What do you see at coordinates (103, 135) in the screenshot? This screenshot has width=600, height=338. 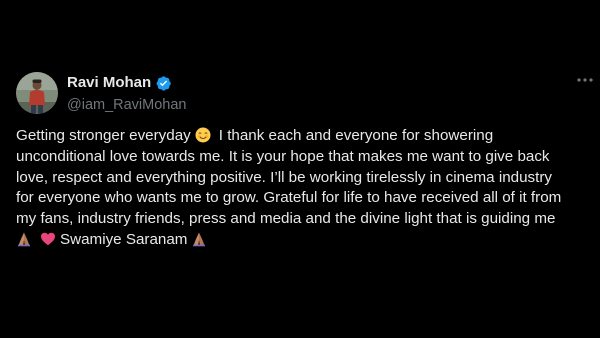 I see `tweet-text-segment: Getting stronger everyday` at bounding box center [103, 135].